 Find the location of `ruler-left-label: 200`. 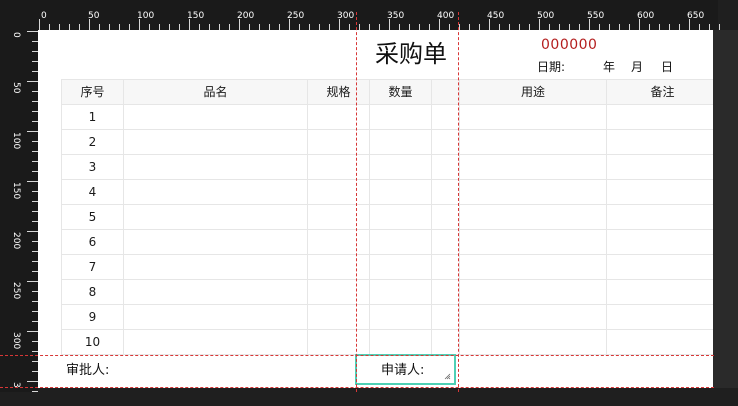

ruler-left-label: 200 is located at coordinates (16, 241).